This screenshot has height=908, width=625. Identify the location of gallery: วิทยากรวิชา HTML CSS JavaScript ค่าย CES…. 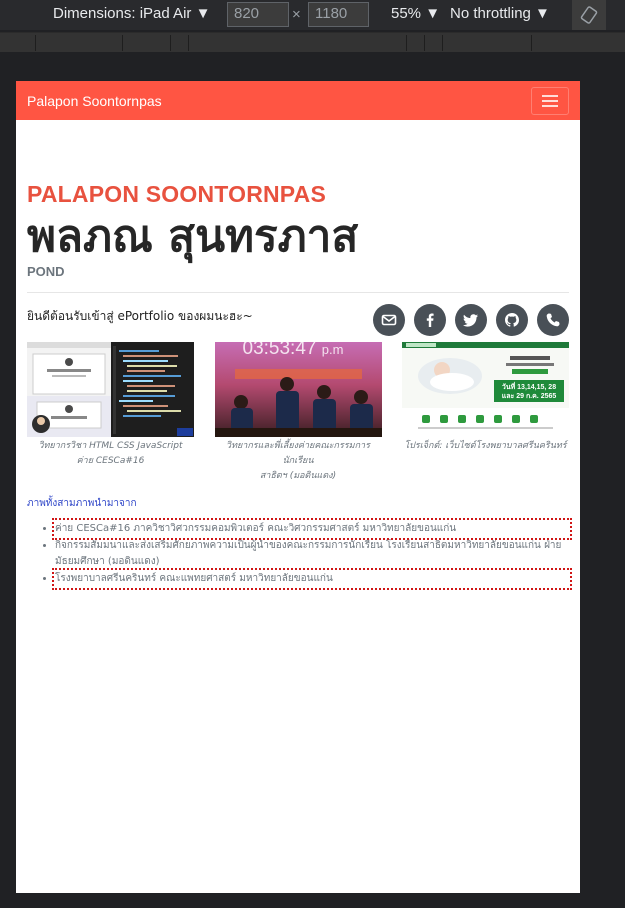
(298, 413).